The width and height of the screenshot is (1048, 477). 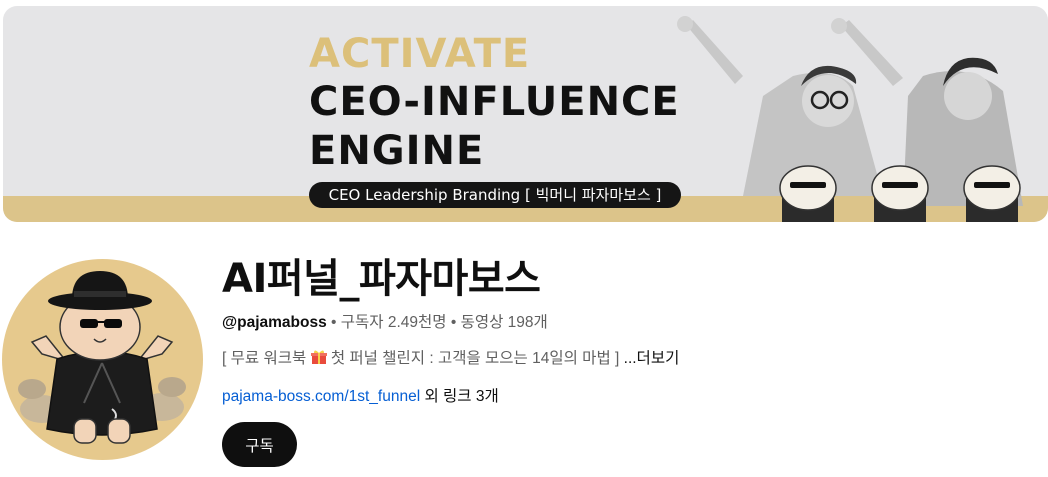 What do you see at coordinates (397, 151) in the screenshot?
I see `banner-headline-line2: ENGINE` at bounding box center [397, 151].